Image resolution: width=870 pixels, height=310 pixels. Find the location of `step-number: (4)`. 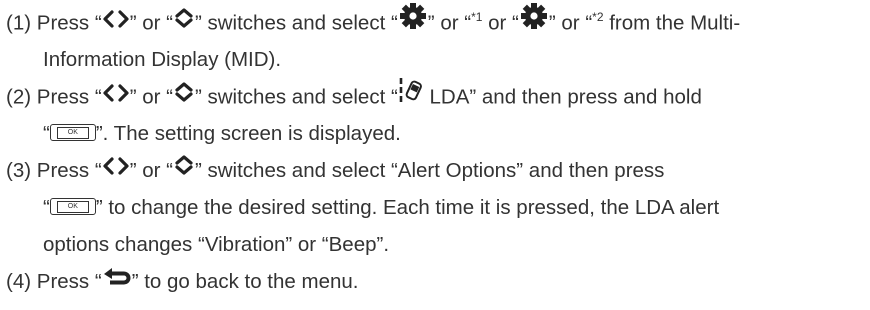

step-number: (4) is located at coordinates (19, 281).